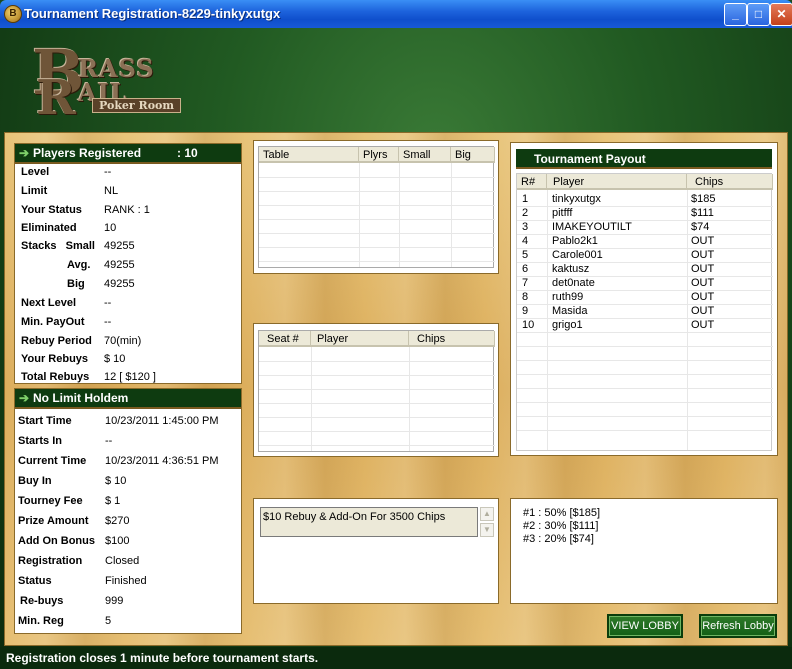 The height and width of the screenshot is (669, 792). What do you see at coordinates (52, 461) in the screenshot?
I see `game-label-current-time: Current Time` at bounding box center [52, 461].